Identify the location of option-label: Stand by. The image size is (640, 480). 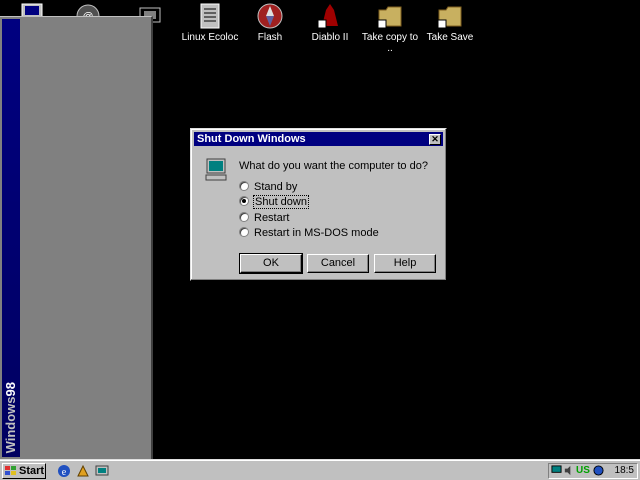
(276, 187).